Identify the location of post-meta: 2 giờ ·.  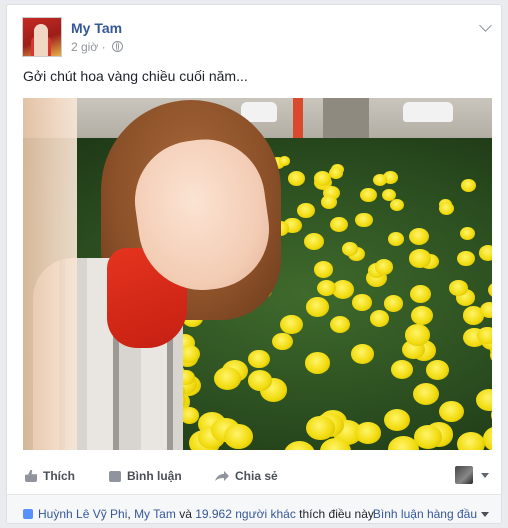
(97, 47).